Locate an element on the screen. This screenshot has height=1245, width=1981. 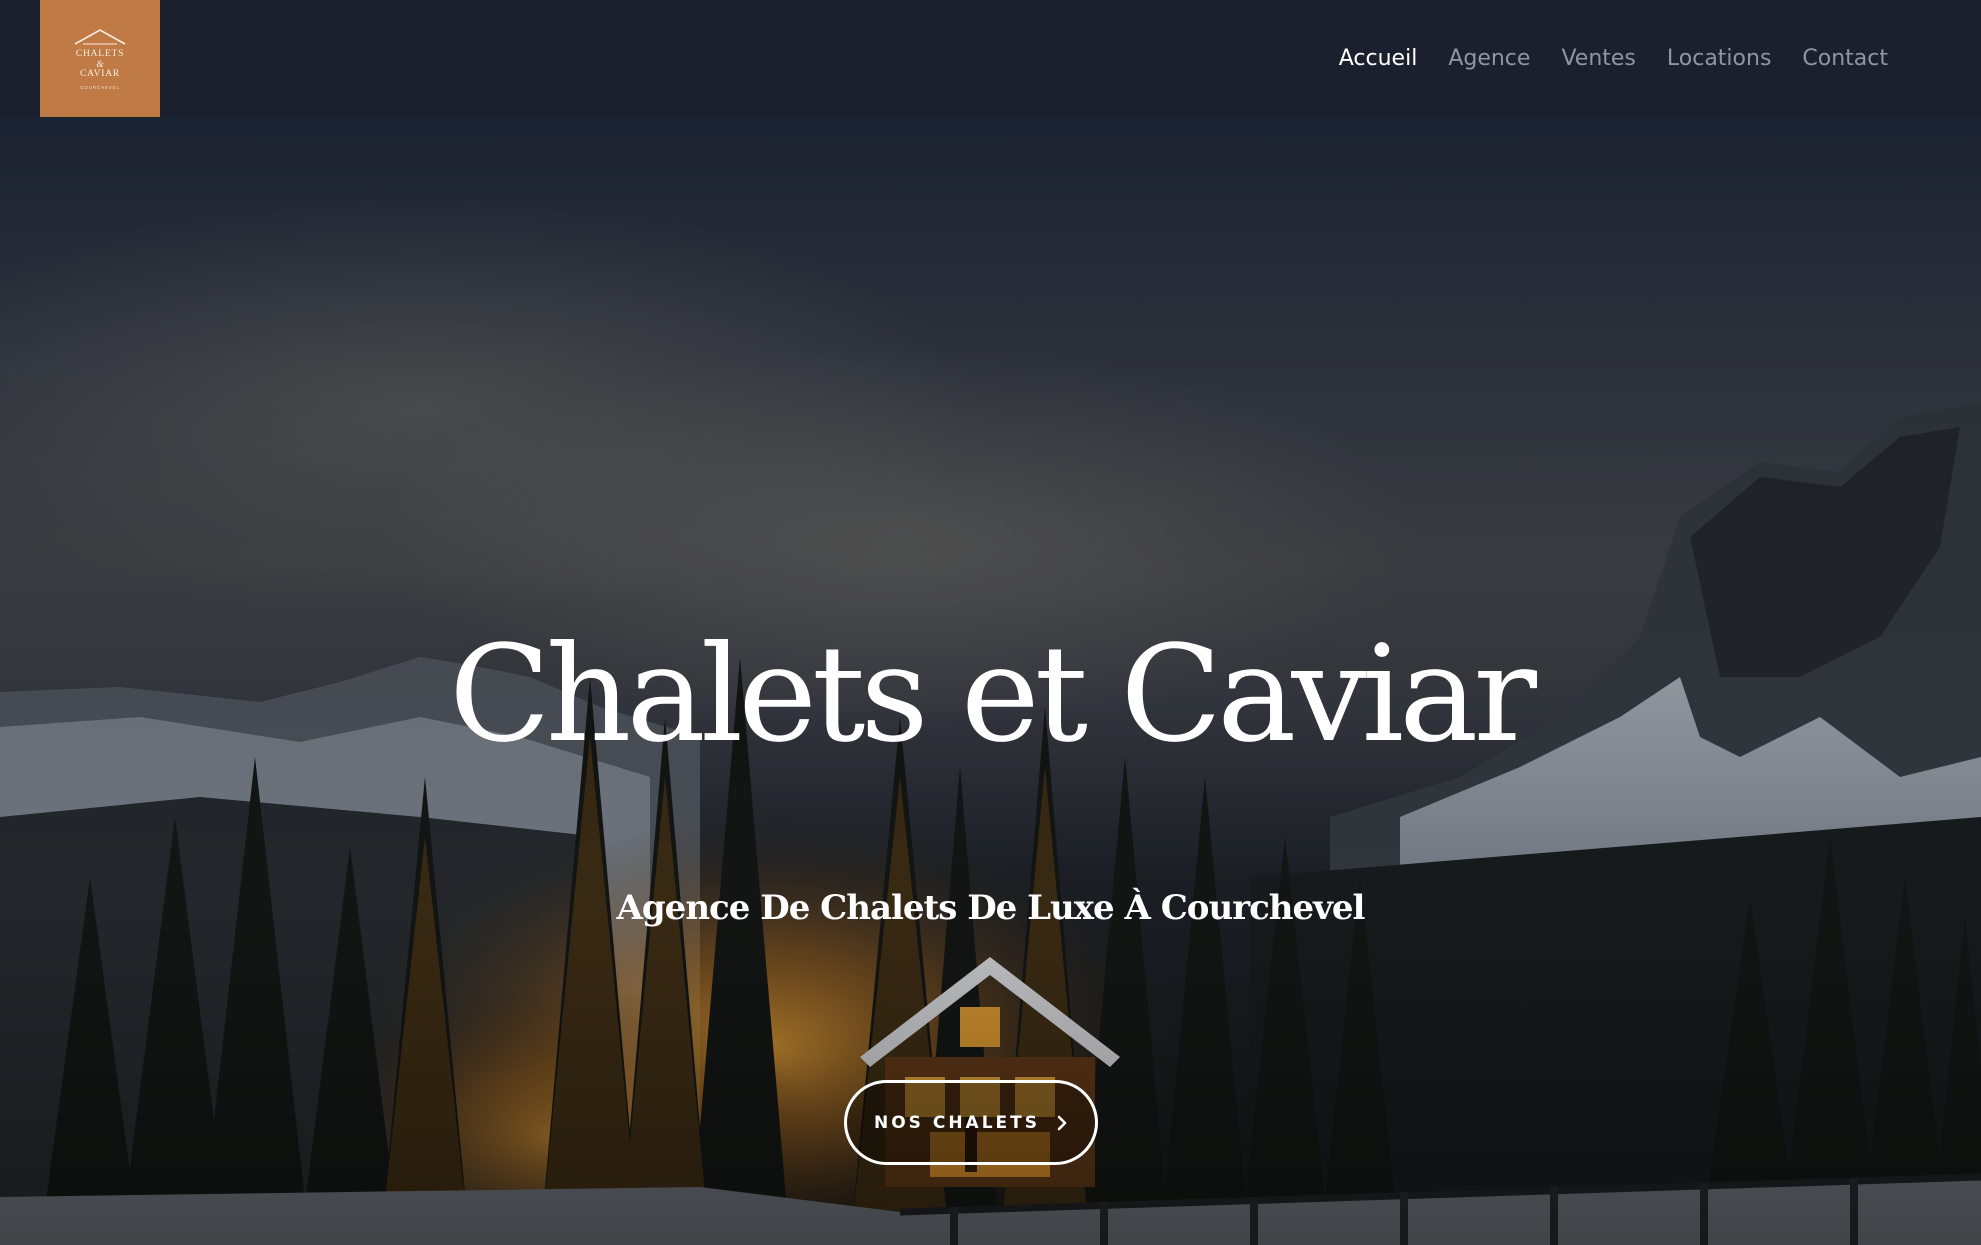
nos-chalets-button: NOS CHALETS is located at coordinates (971, 1122).